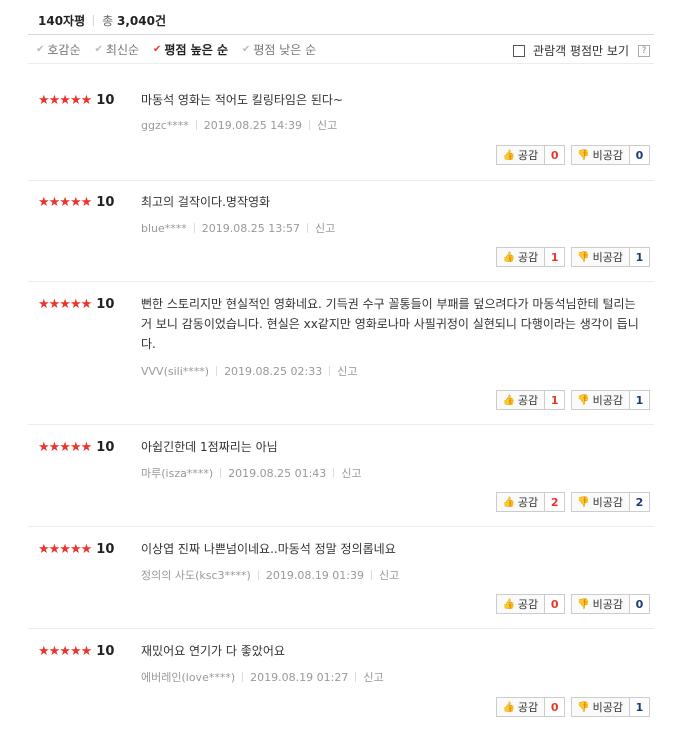  I want to click on user-name: 정의의 사도(ksc3****), so click(196, 575).